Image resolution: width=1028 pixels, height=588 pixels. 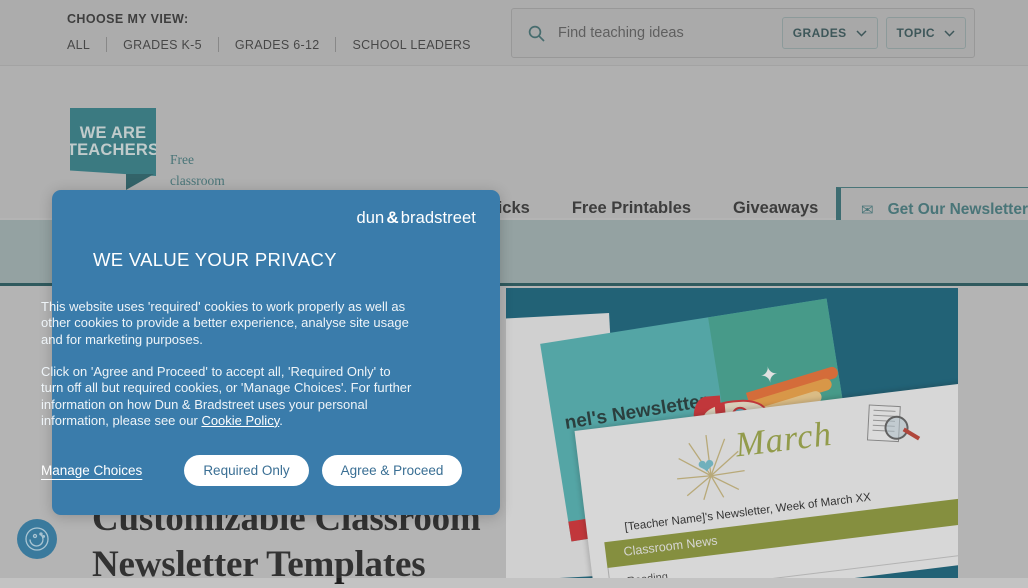 I want to click on dun-bradstreet-logo: dun & bradstreet, so click(x=416, y=218).